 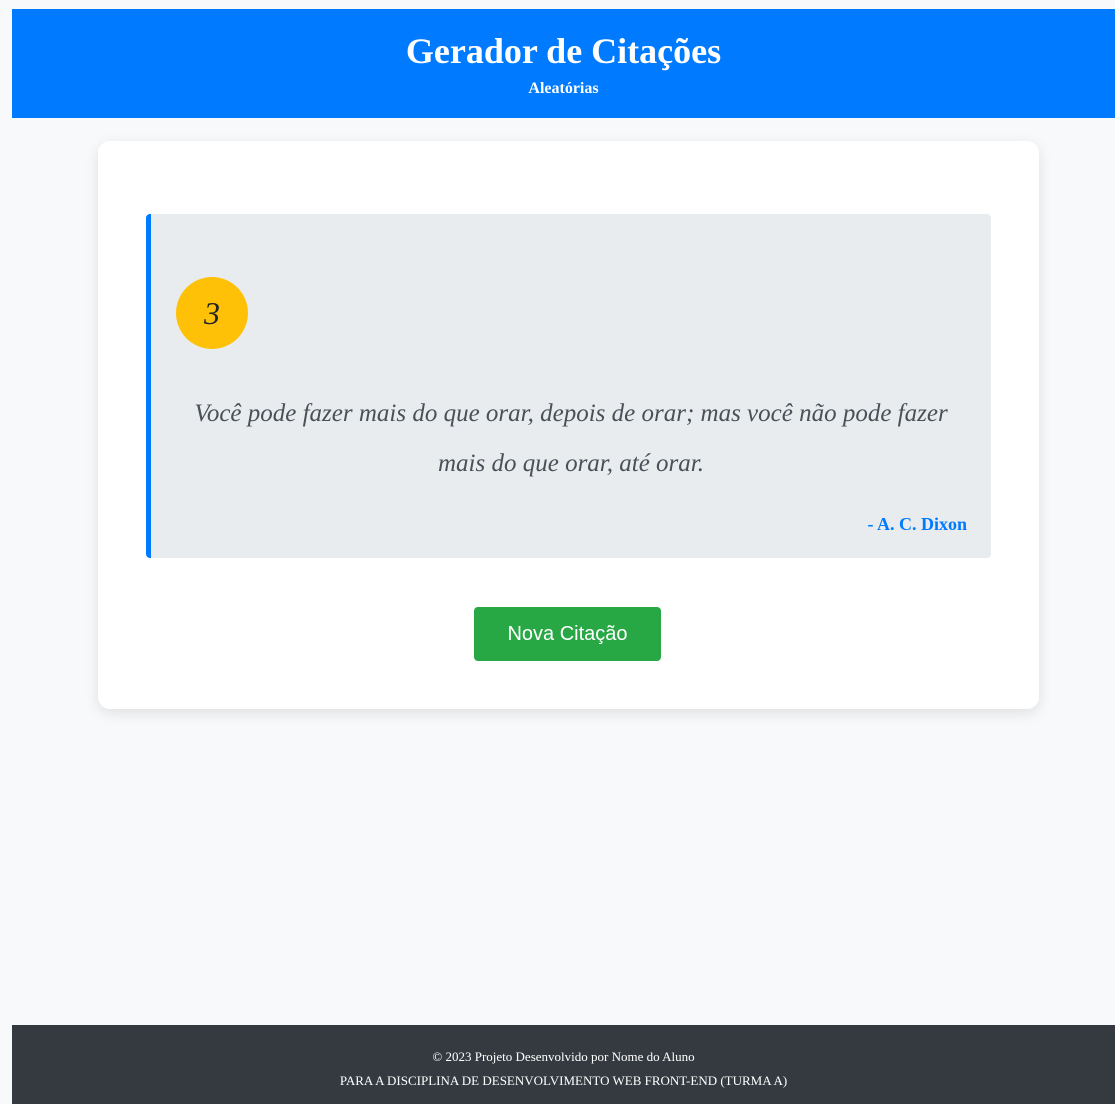 What do you see at coordinates (567, 634) in the screenshot?
I see `new-quote-button: Nova Citação` at bounding box center [567, 634].